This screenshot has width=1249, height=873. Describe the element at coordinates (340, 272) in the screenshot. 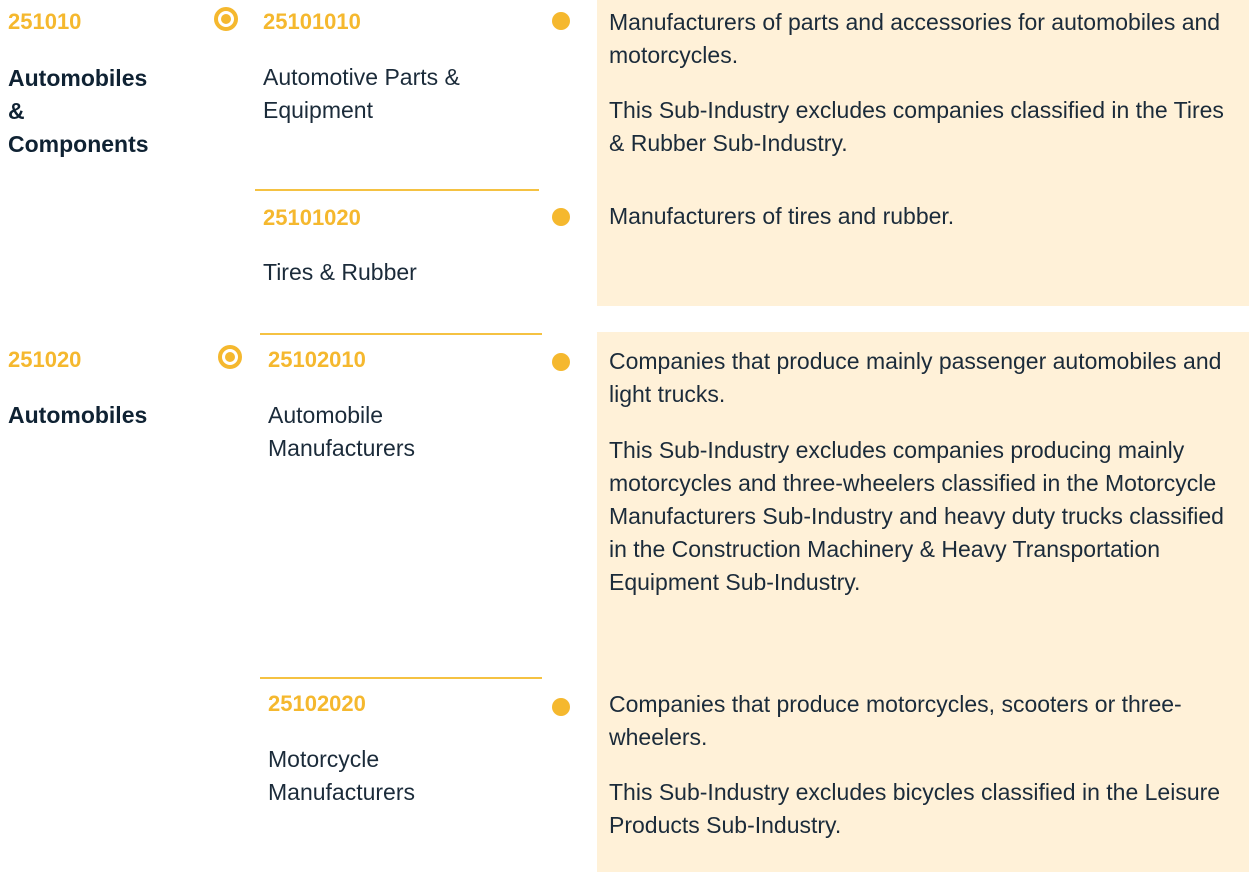

I see `sub-industry-name: Tires & Rubber` at that location.